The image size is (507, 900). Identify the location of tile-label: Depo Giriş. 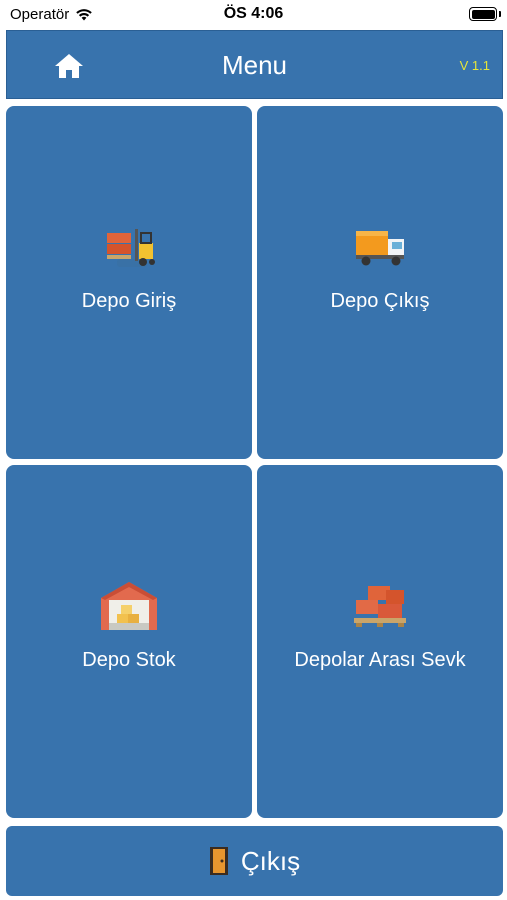
(129, 301).